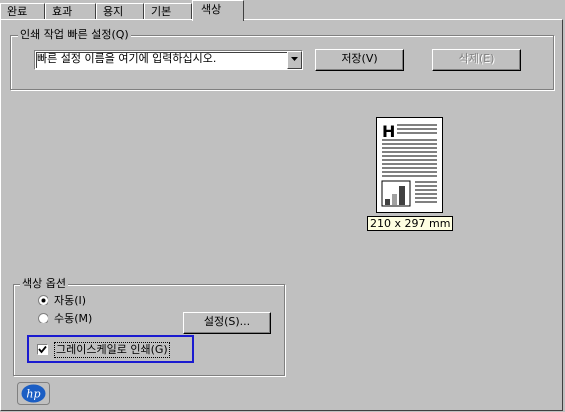 The image size is (565, 412). Describe the element at coordinates (113, 11) in the screenshot. I see `tab-label: 용지` at that location.